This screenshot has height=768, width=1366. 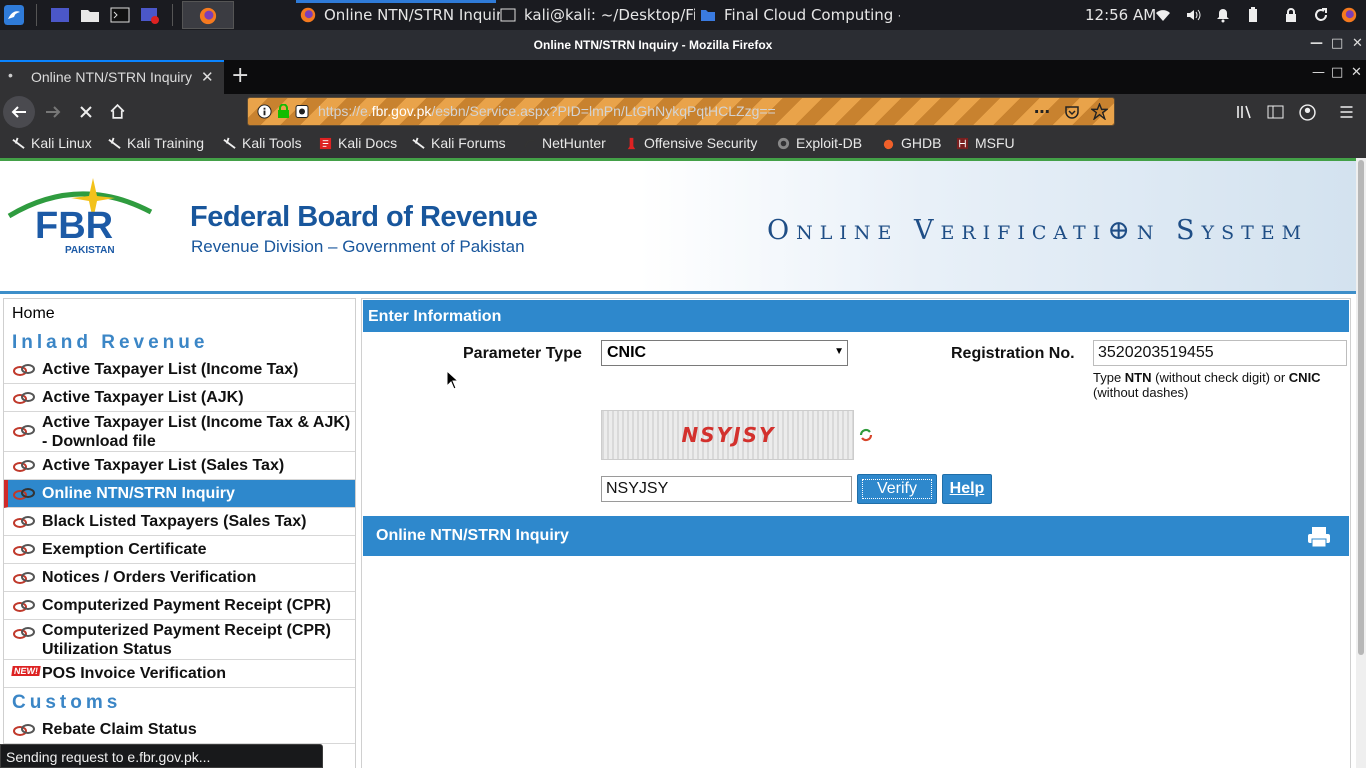 What do you see at coordinates (240, 75) in the screenshot?
I see `new-tab-icon: +` at bounding box center [240, 75].